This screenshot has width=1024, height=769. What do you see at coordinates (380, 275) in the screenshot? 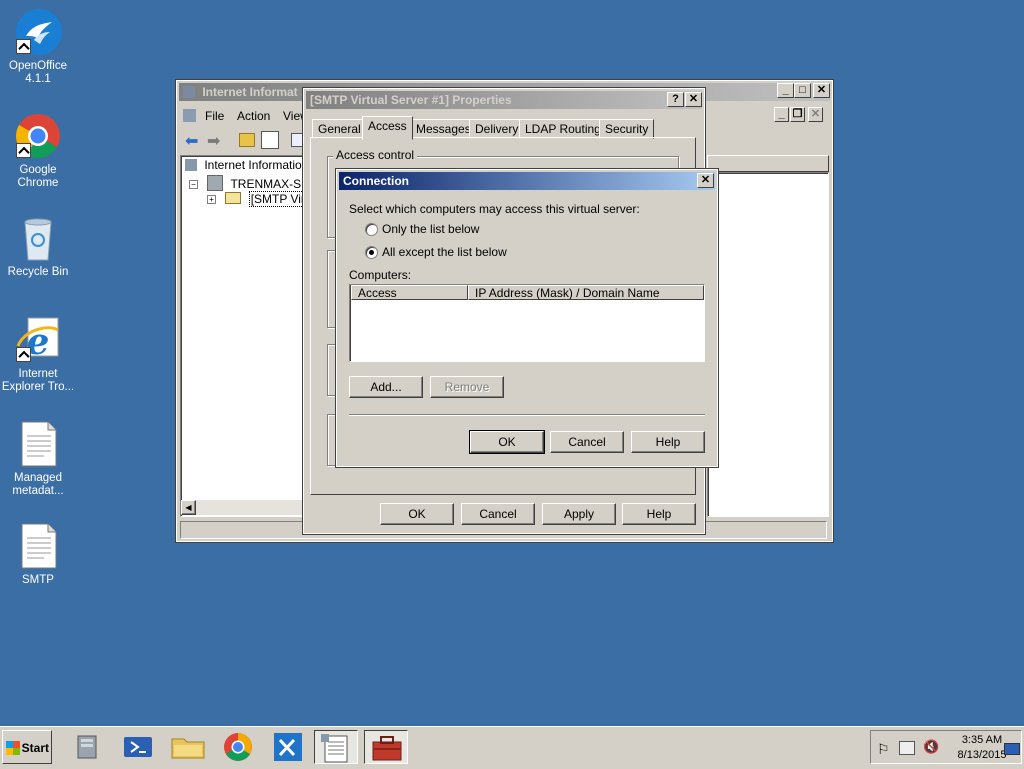
I see `computers-label: Computers:` at bounding box center [380, 275].